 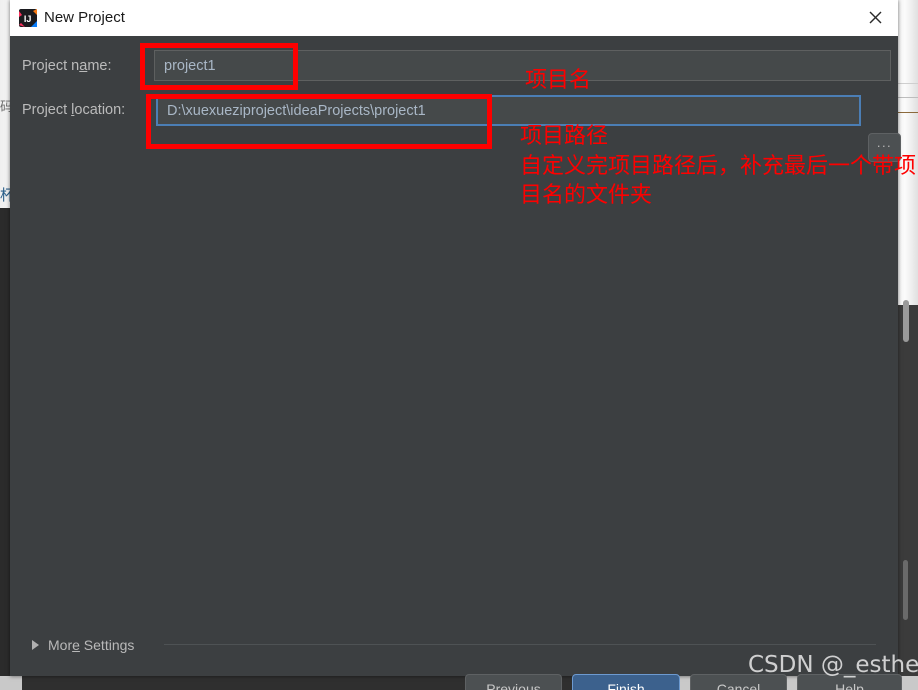 What do you see at coordinates (296, 110) in the screenshot?
I see `project-location-value: D:\xuexueziproject\ideaProjects\project1` at bounding box center [296, 110].